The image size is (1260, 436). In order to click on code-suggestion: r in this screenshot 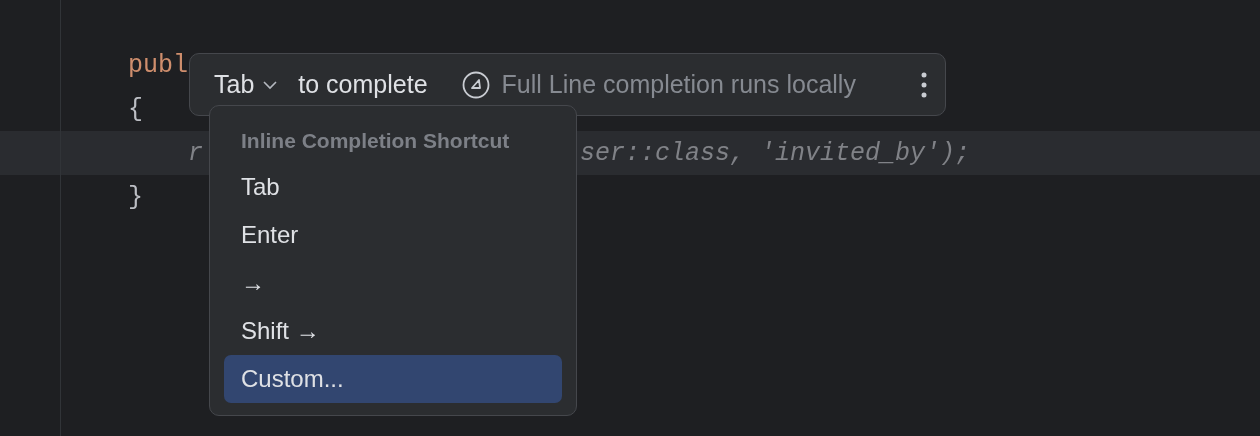, I will do `click(195, 153)`.